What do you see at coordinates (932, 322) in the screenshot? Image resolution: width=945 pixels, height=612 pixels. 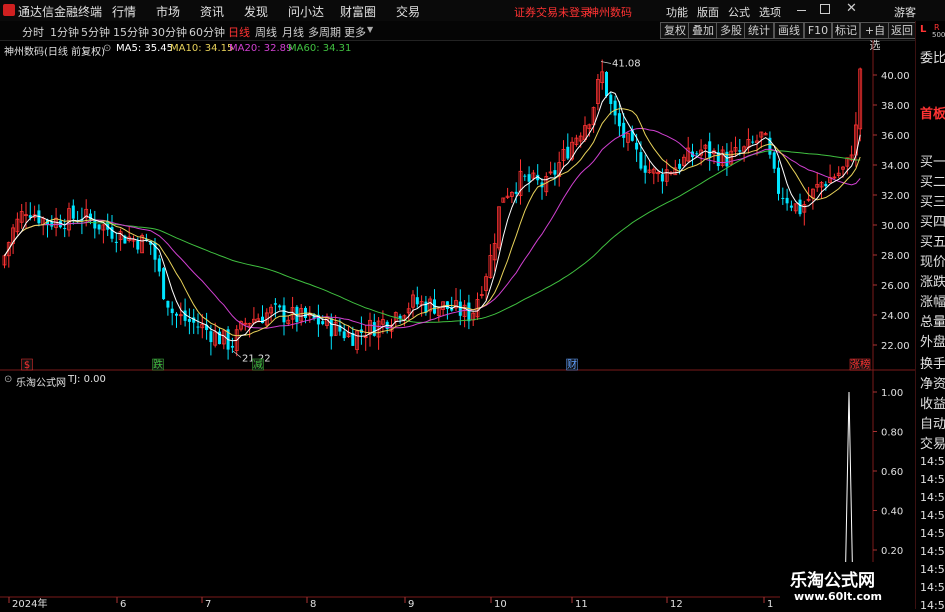 I see `panel-label: 总量` at bounding box center [932, 322].